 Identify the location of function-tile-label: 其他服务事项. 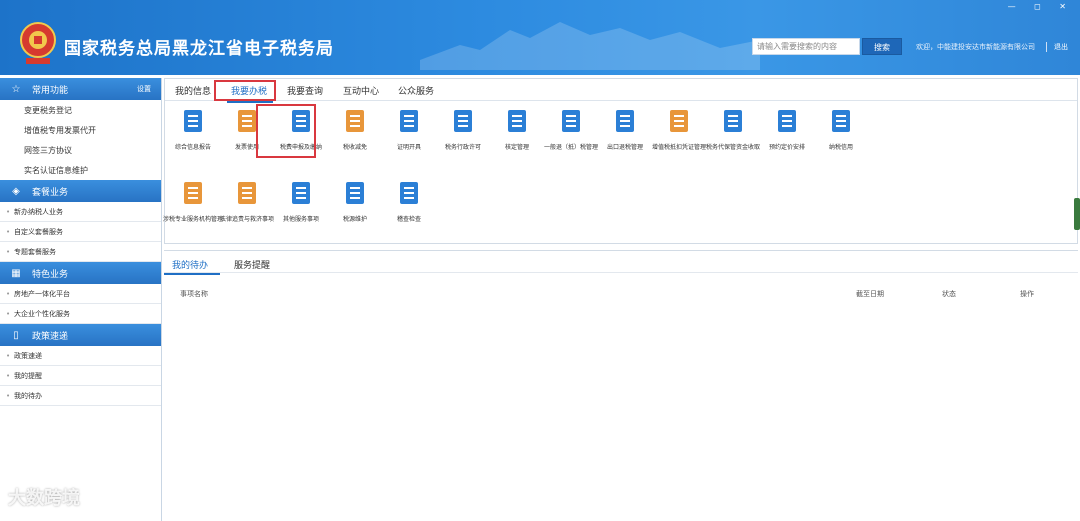
(300, 219).